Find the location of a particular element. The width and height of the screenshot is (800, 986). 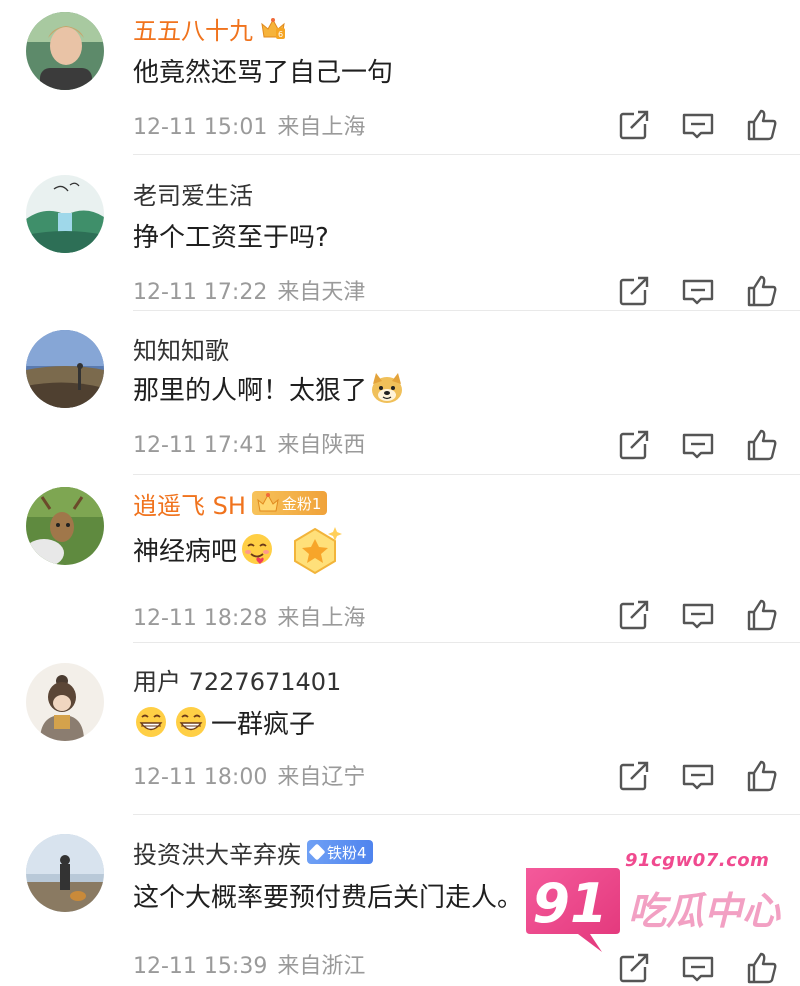

timestamp: 12-11 17:22 来自天津 is located at coordinates (249, 292).